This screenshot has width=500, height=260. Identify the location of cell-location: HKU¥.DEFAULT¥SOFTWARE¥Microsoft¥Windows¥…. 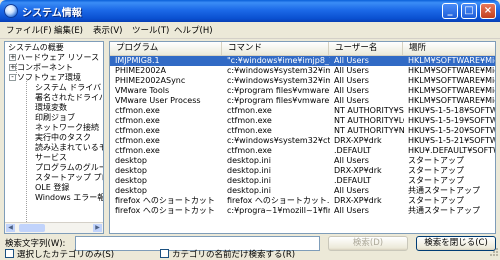
(451, 150).